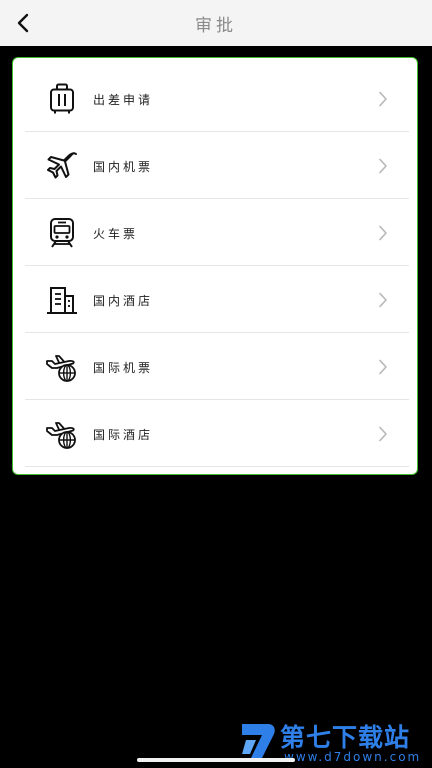 The image size is (432, 768). Describe the element at coordinates (62, 300) in the screenshot. I see `hotel-building-icon` at that location.